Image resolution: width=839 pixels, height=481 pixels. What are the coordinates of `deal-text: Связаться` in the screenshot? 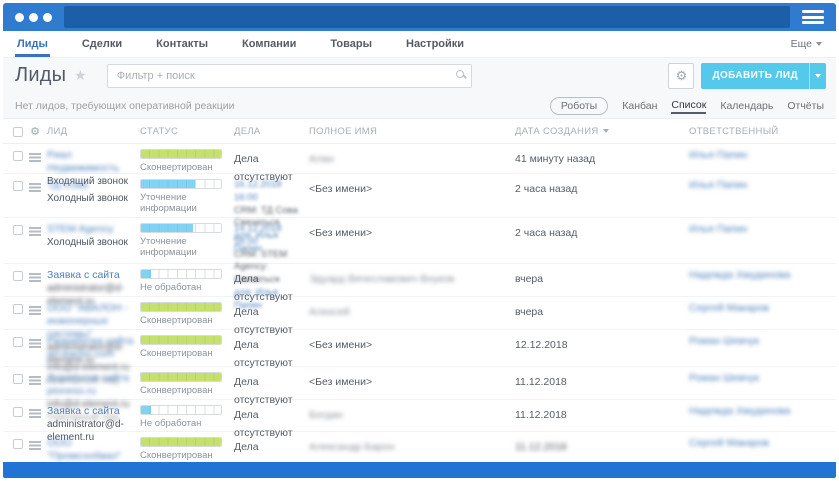 It's located at (257, 280).